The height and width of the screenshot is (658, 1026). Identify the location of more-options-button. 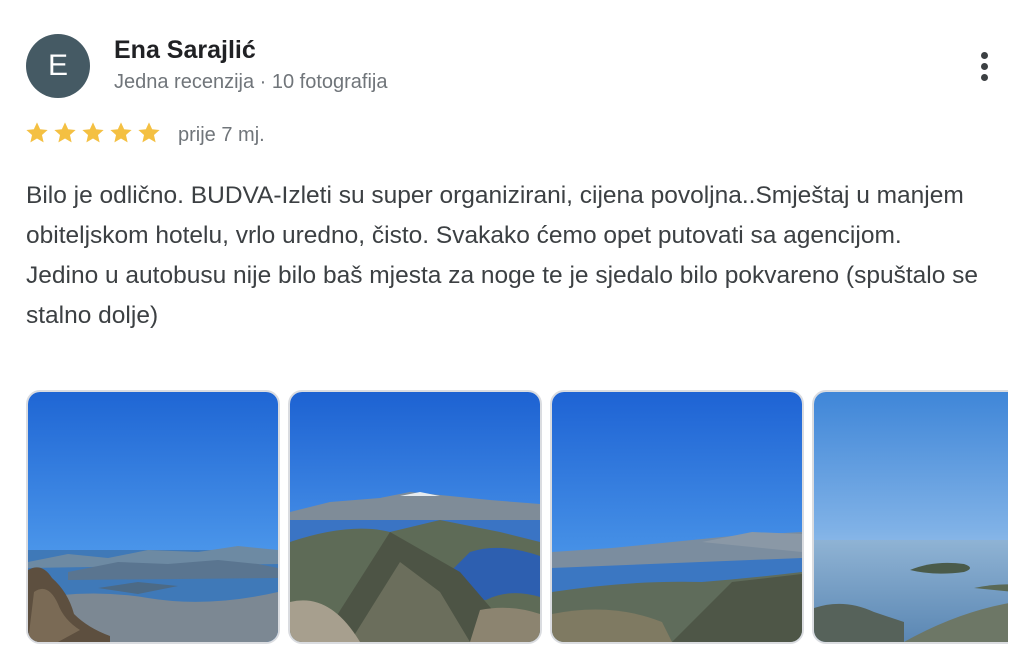
(984, 66).